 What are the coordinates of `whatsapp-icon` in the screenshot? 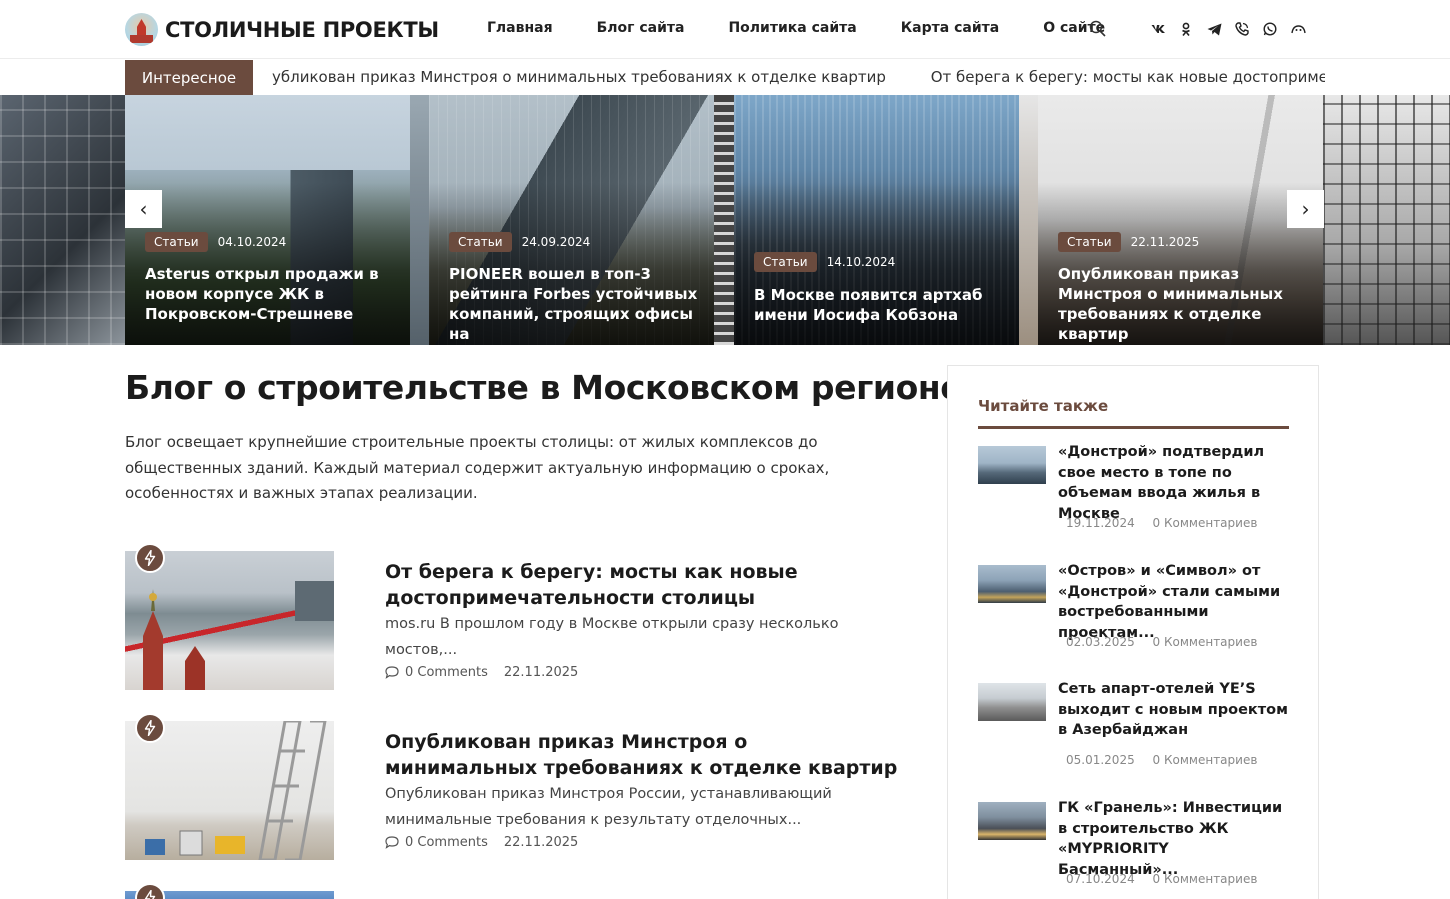 It's located at (1270, 29).